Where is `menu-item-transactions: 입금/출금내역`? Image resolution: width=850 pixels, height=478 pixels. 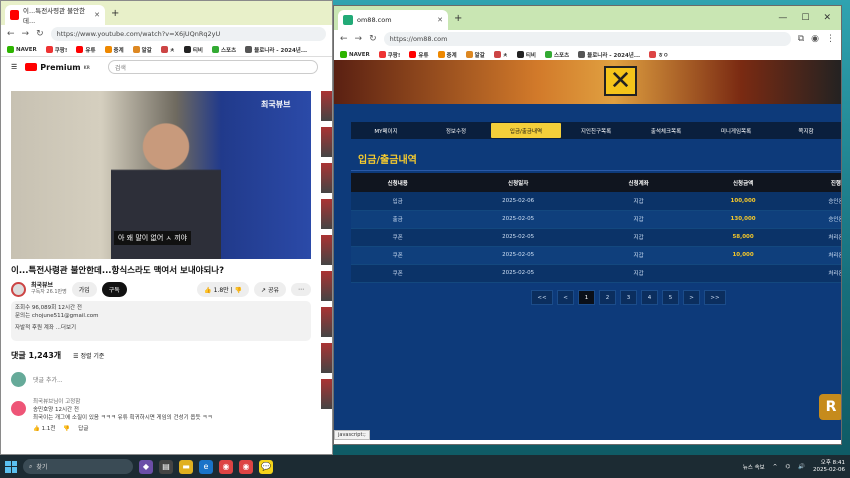 menu-item-transactions: 입금/출금내역 is located at coordinates (526, 130).